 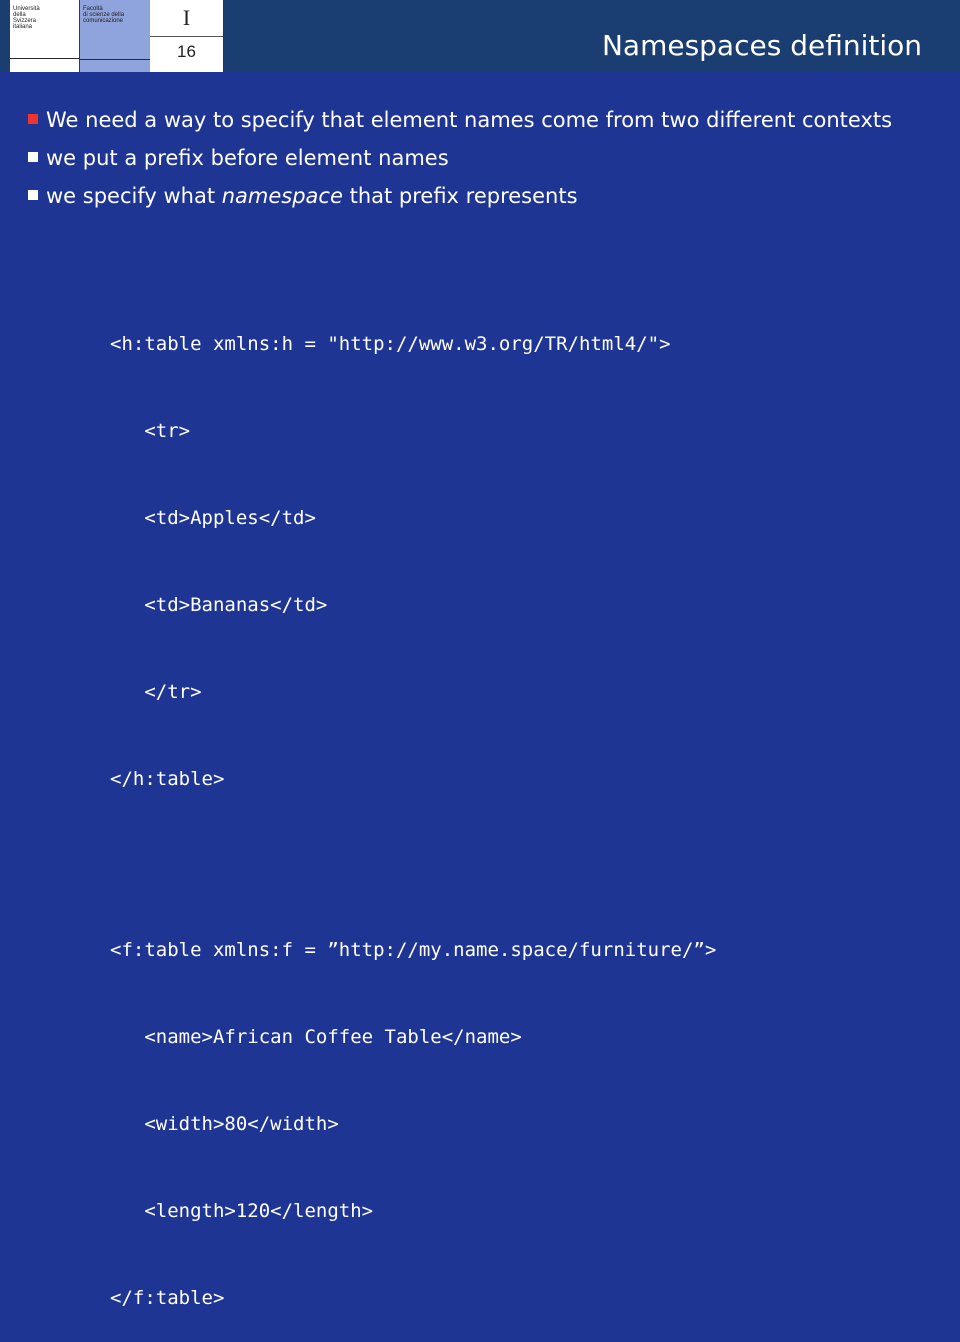 What do you see at coordinates (316, 1037) in the screenshot?
I see `code-line: <name>African Coffee Table</name>` at bounding box center [316, 1037].